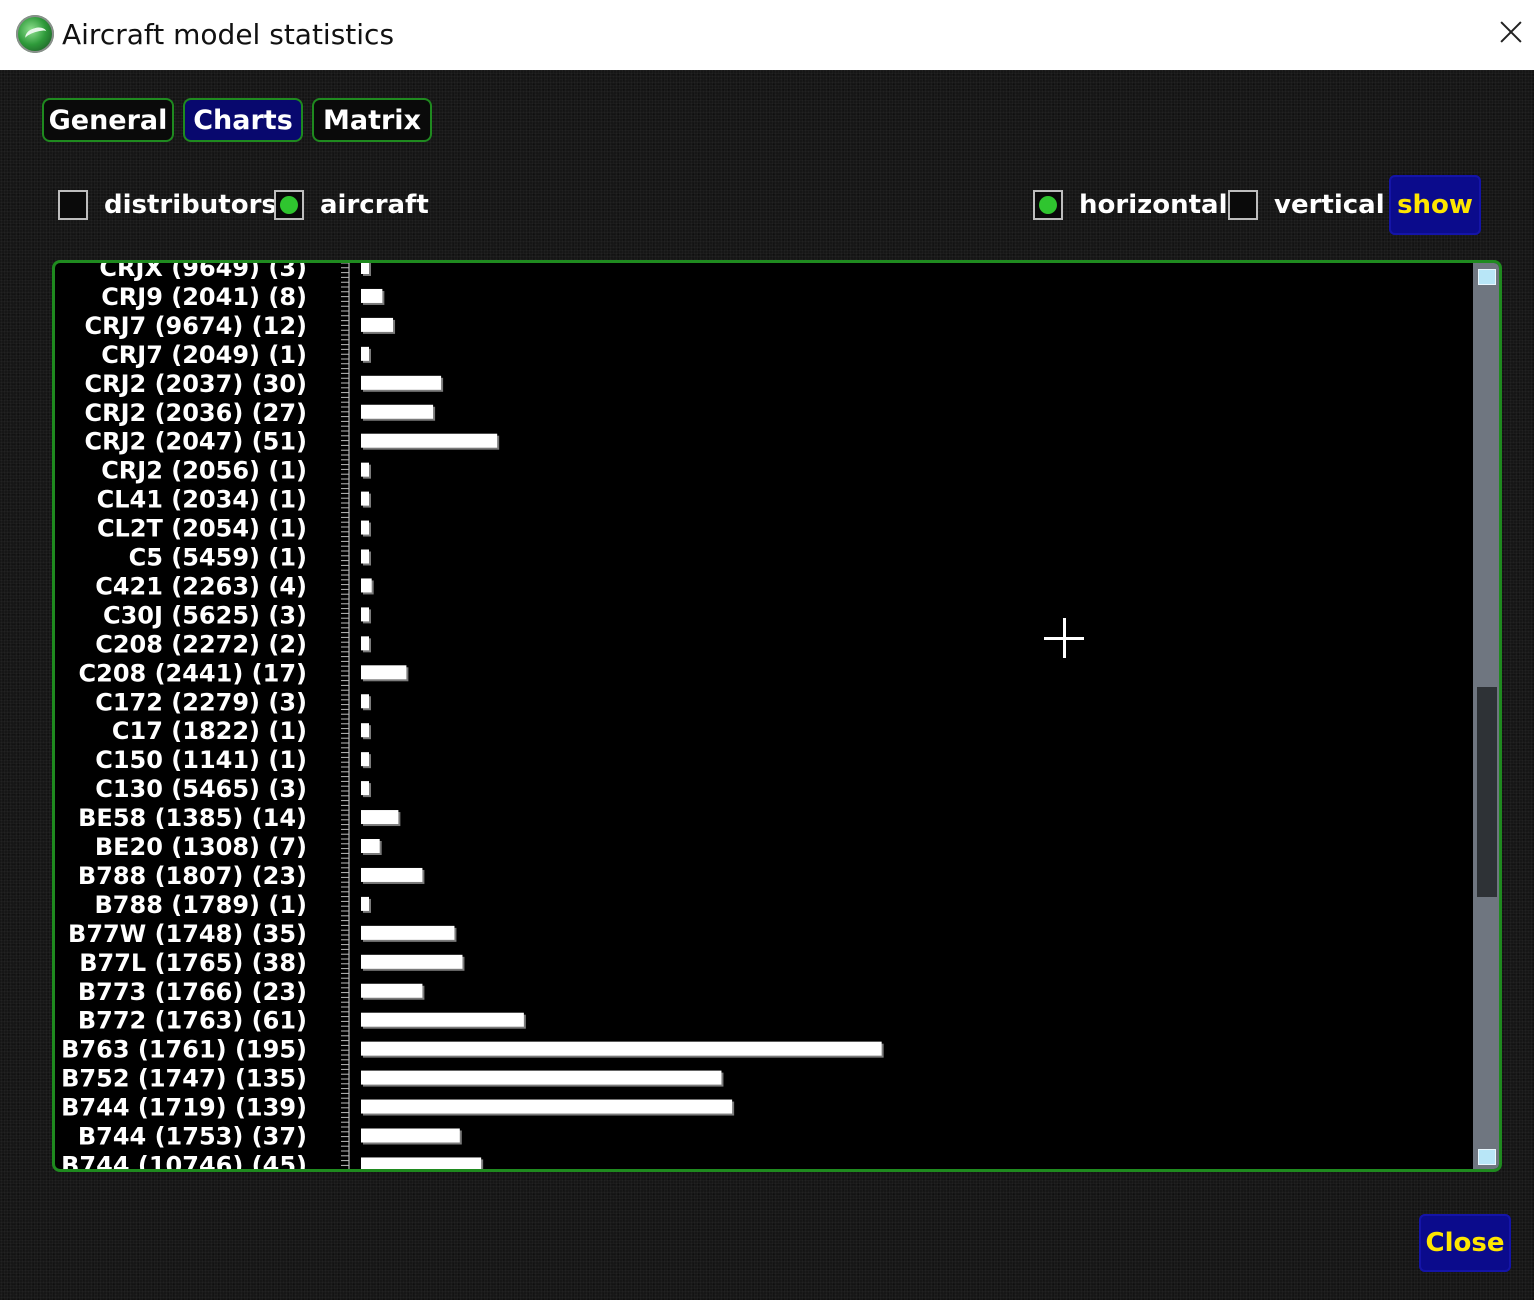 The width and height of the screenshot is (1534, 1300). What do you see at coordinates (374, 205) in the screenshot?
I see `aircraft-label: aircraft` at bounding box center [374, 205].